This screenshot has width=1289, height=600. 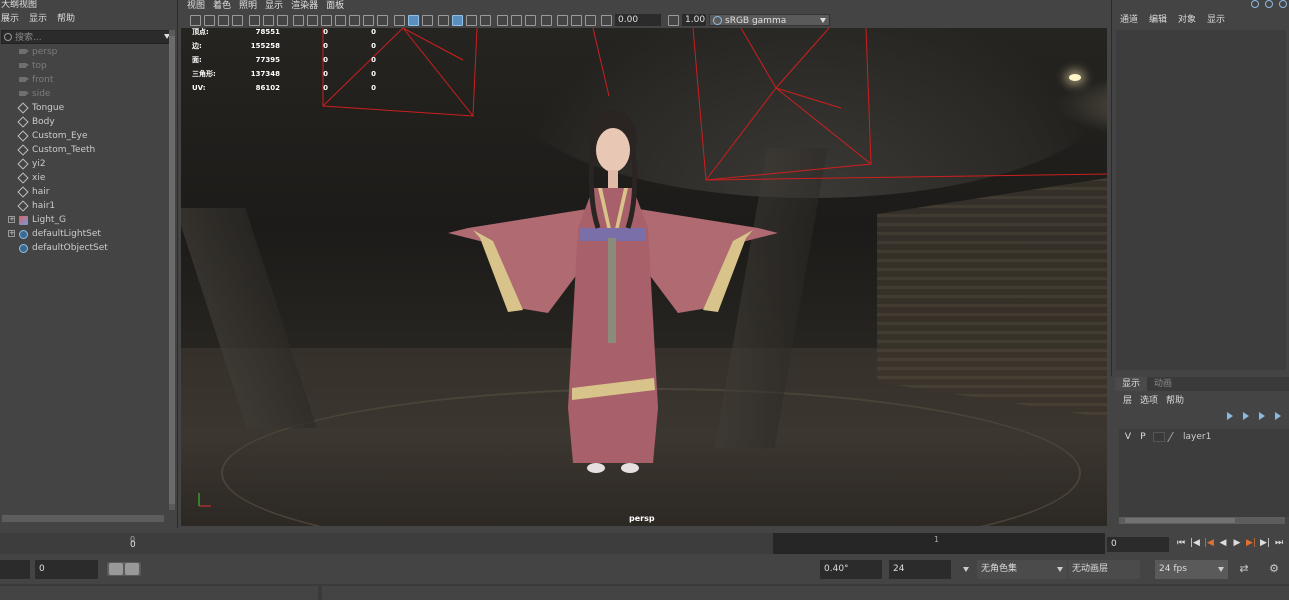 What do you see at coordinates (552, 543) in the screenshot?
I see `time-slider-track: 0 1` at bounding box center [552, 543].